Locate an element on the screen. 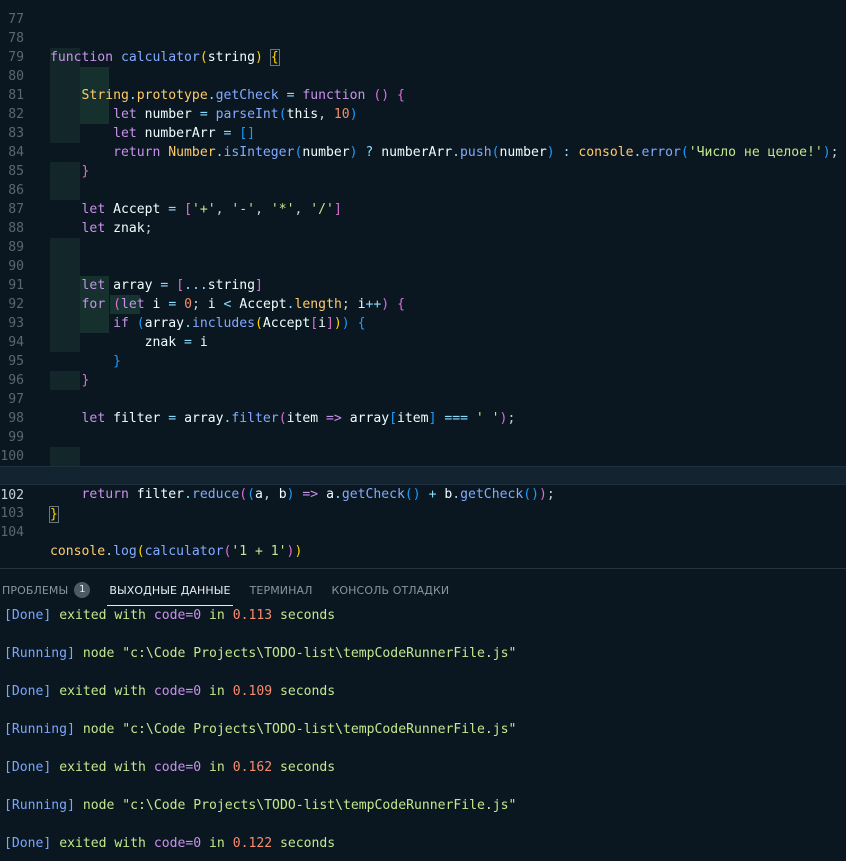 This screenshot has width=846, height=861. code-line: 84 } is located at coordinates (49, 162).